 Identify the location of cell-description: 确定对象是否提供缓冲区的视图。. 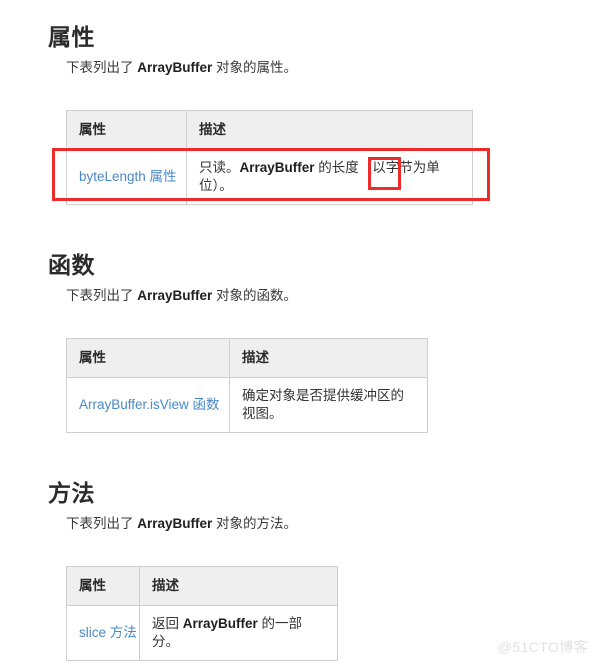
(328, 405).